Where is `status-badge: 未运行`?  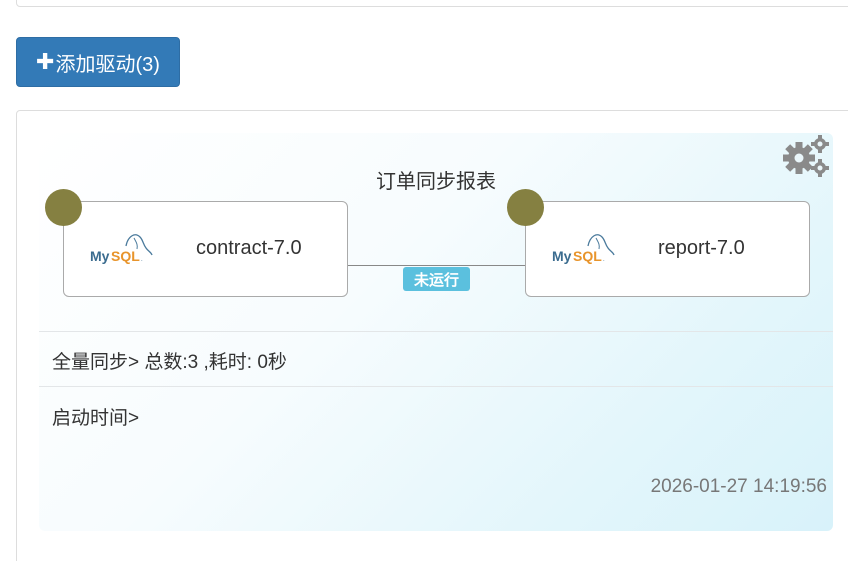 status-badge: 未运行 is located at coordinates (436, 279).